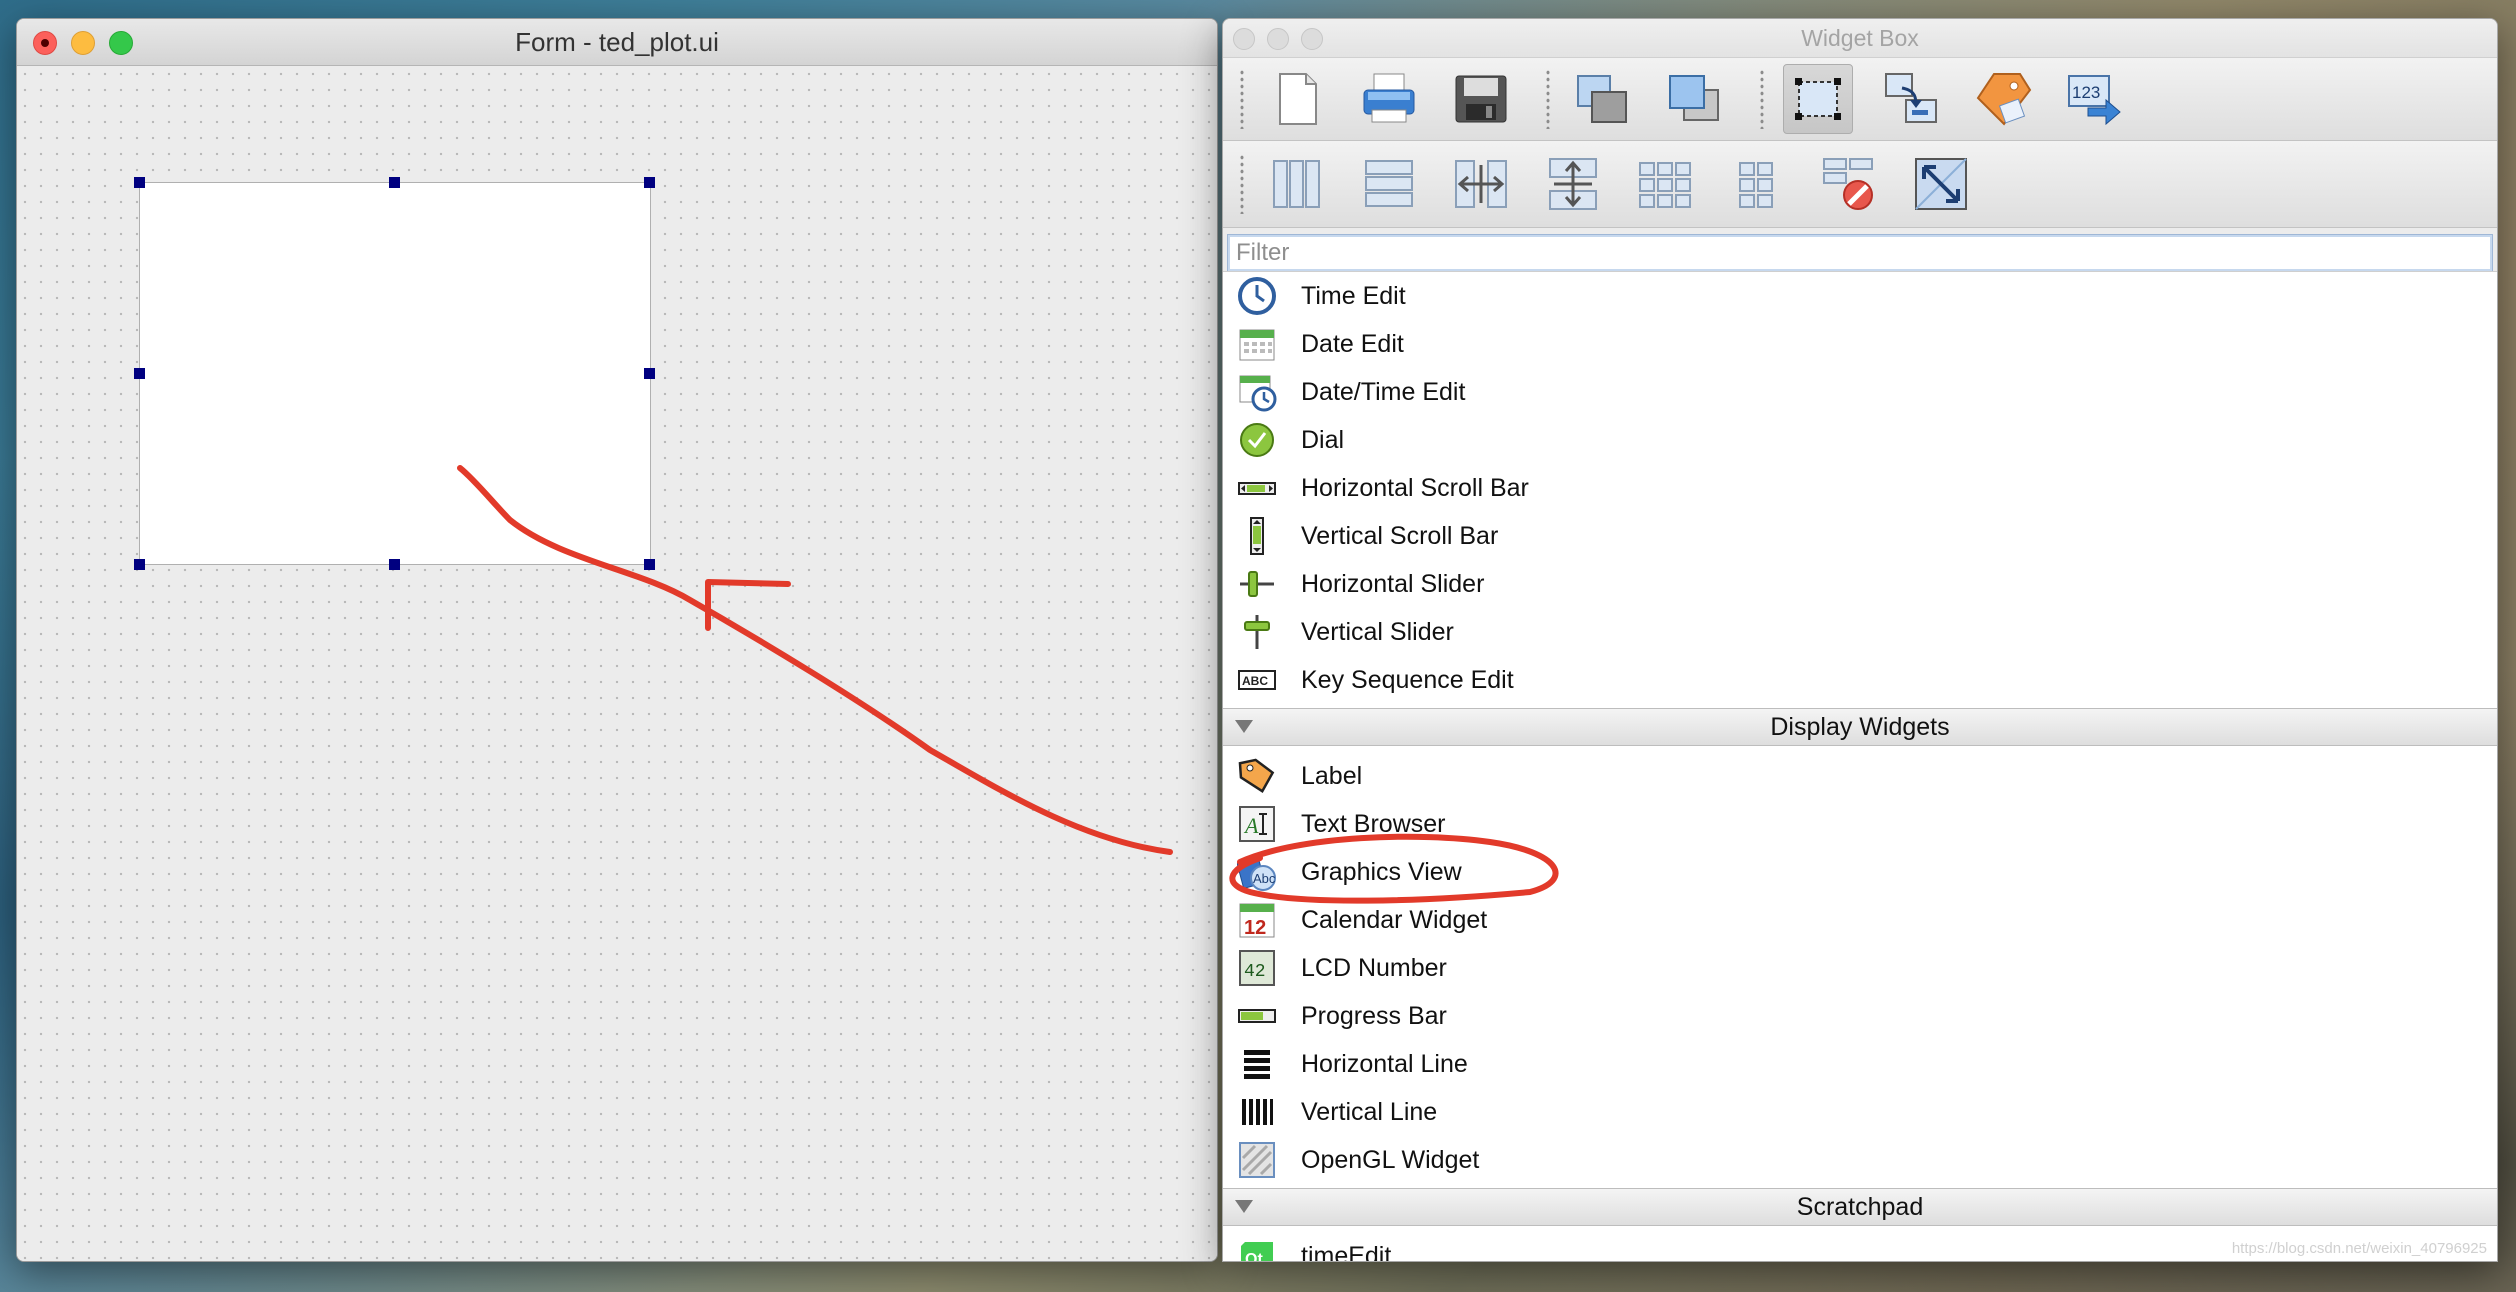  What do you see at coordinates (1860, 344) in the screenshot?
I see `list-item-date-edit: Date Edit` at bounding box center [1860, 344].